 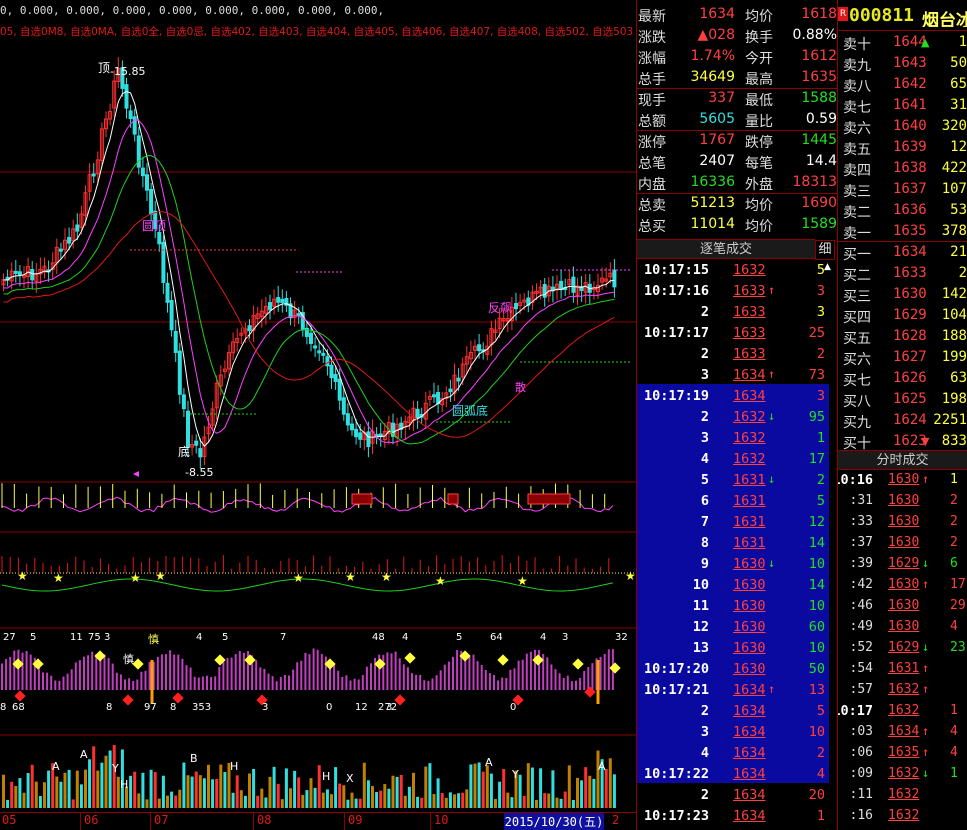 I want to click on order-book-row: 卖八 1642 65, so click(x=902, y=85).